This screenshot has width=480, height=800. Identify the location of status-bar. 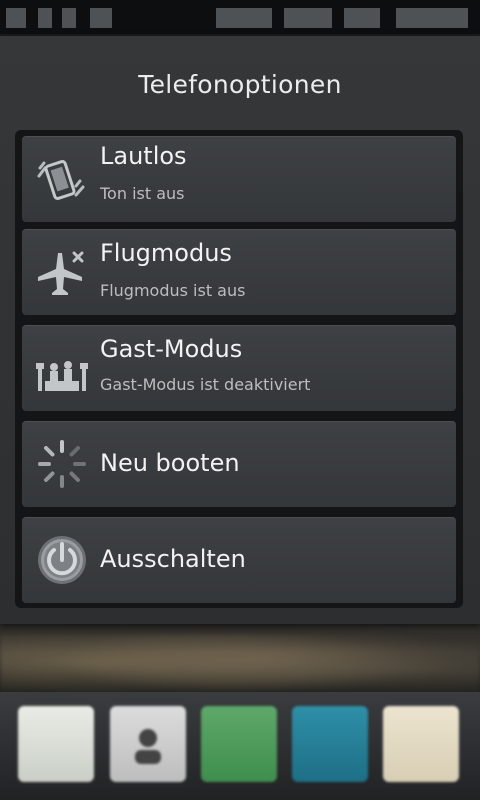
(240, 17).